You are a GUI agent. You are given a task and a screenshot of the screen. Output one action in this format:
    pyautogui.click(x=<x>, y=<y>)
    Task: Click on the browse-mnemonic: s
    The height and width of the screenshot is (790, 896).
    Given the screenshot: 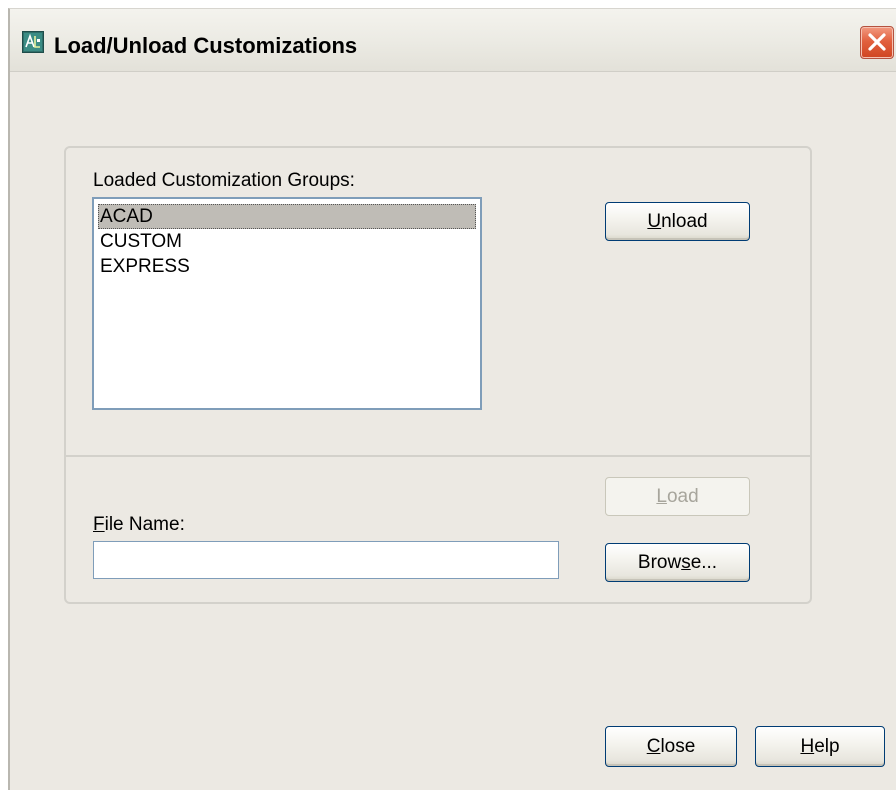 What is the action you would take?
    pyautogui.click(x=686, y=562)
    